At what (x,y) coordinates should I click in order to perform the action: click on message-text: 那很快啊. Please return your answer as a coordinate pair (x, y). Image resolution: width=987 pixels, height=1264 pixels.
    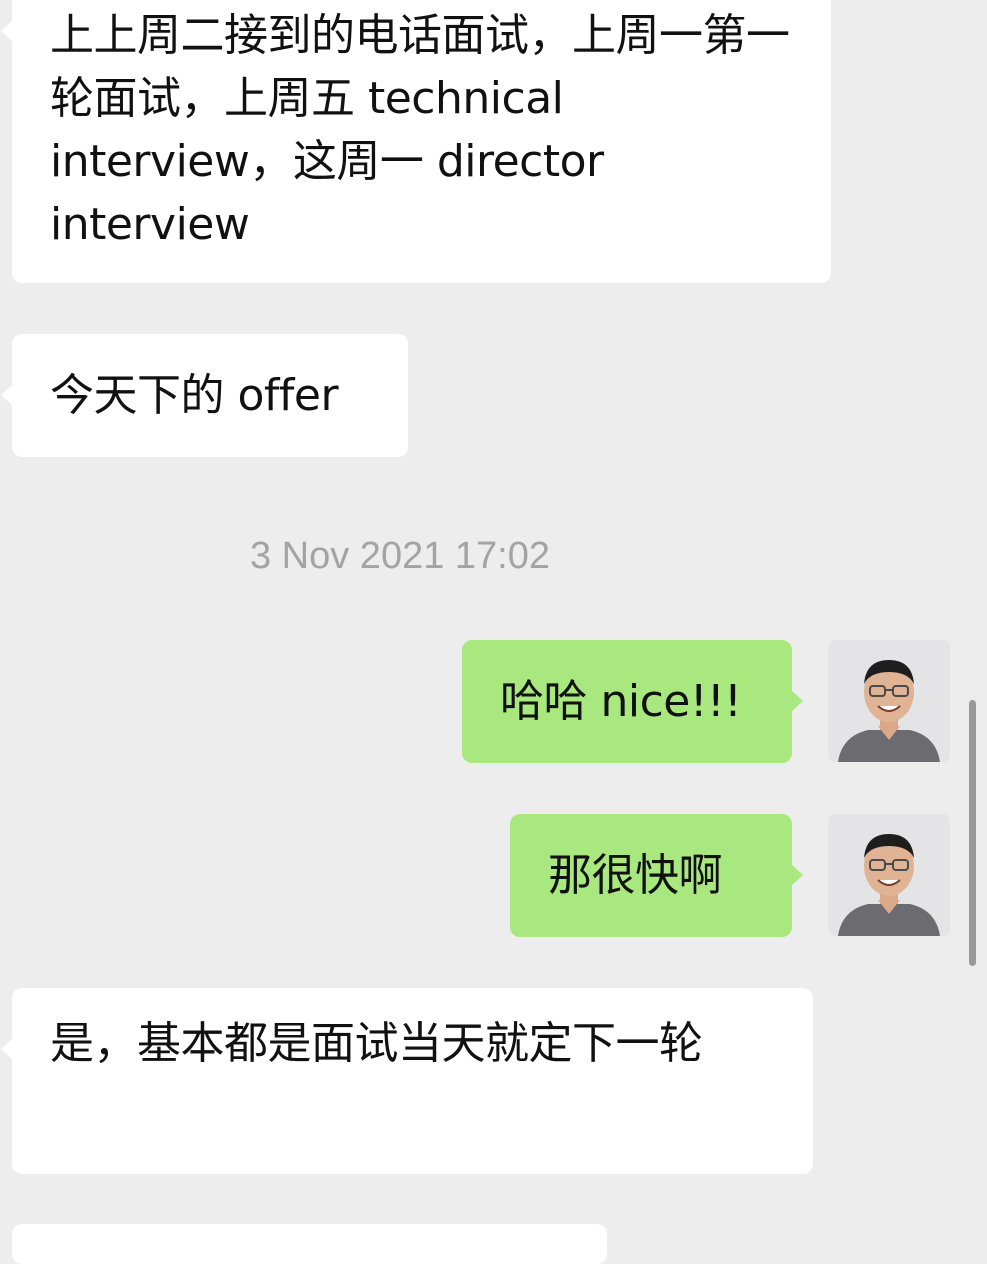
    Looking at the image, I should click on (635, 875).